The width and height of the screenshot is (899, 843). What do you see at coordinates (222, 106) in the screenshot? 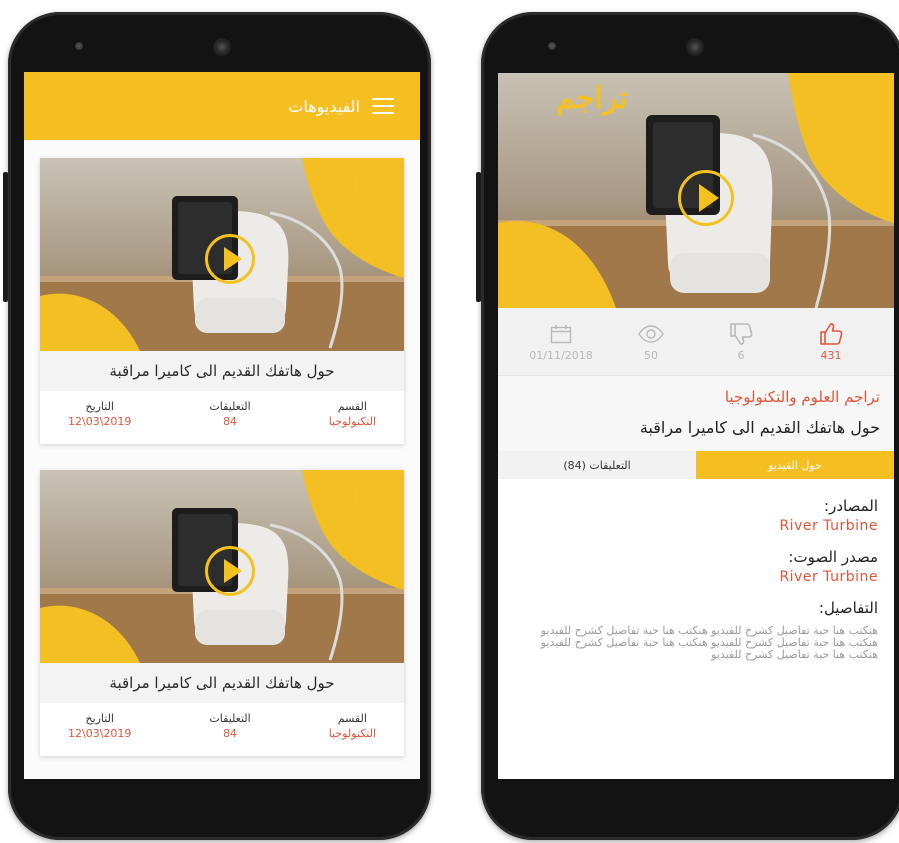
I see `app-bar: الفيديوهات` at bounding box center [222, 106].